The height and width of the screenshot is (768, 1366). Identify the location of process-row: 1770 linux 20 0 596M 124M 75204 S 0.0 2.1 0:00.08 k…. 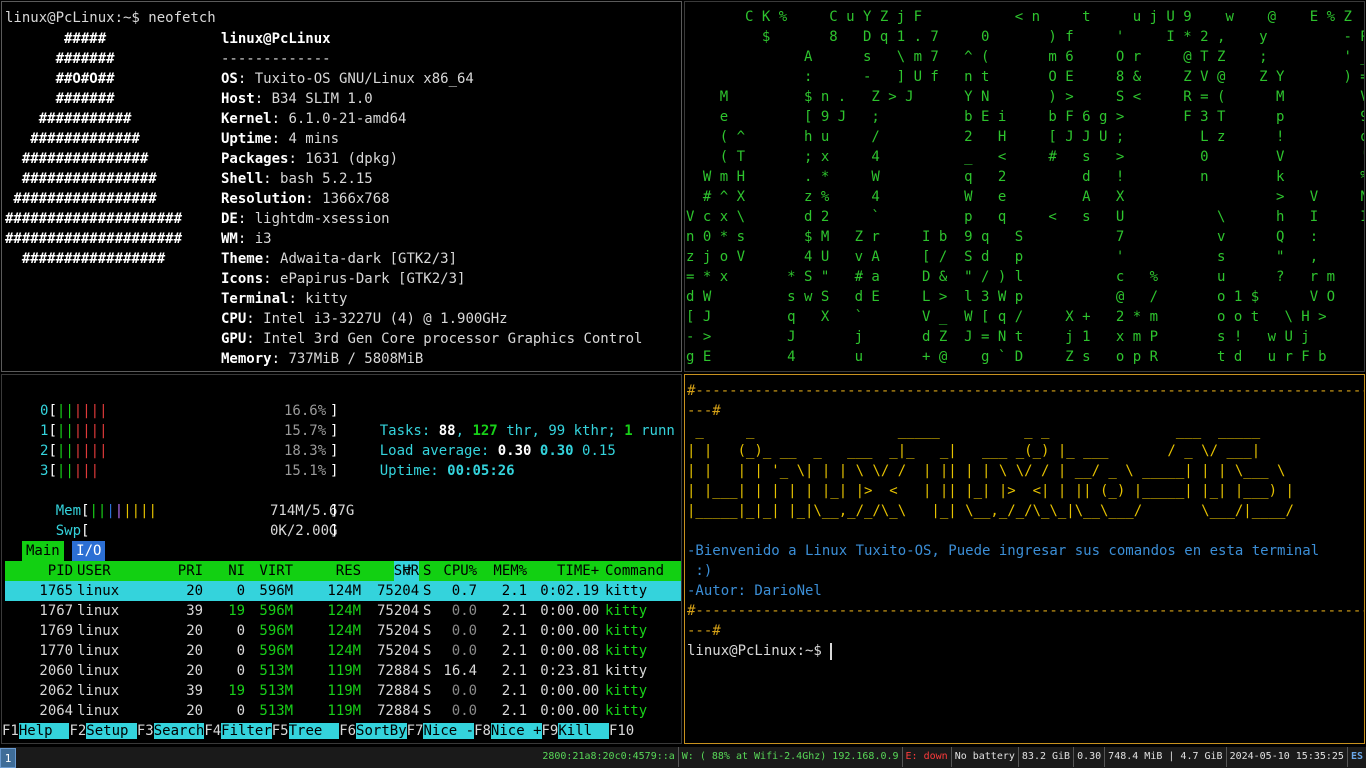
(343, 651).